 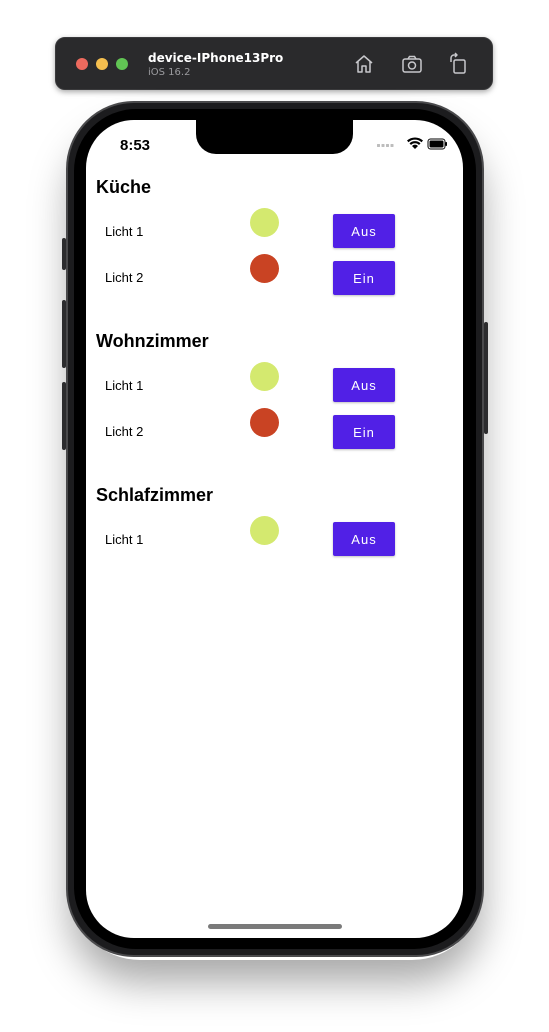 What do you see at coordinates (169, 72) in the screenshot?
I see `os-version: iOS 16.2` at bounding box center [169, 72].